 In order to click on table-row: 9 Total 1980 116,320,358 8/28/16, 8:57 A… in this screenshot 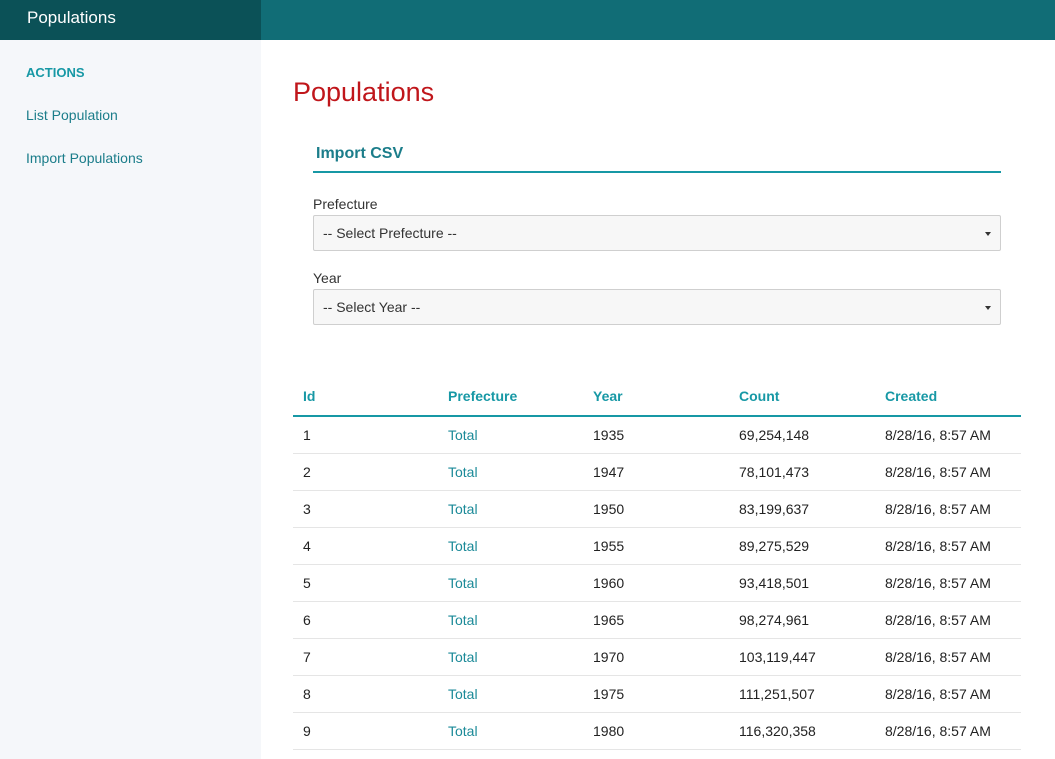, I will do `click(657, 731)`.